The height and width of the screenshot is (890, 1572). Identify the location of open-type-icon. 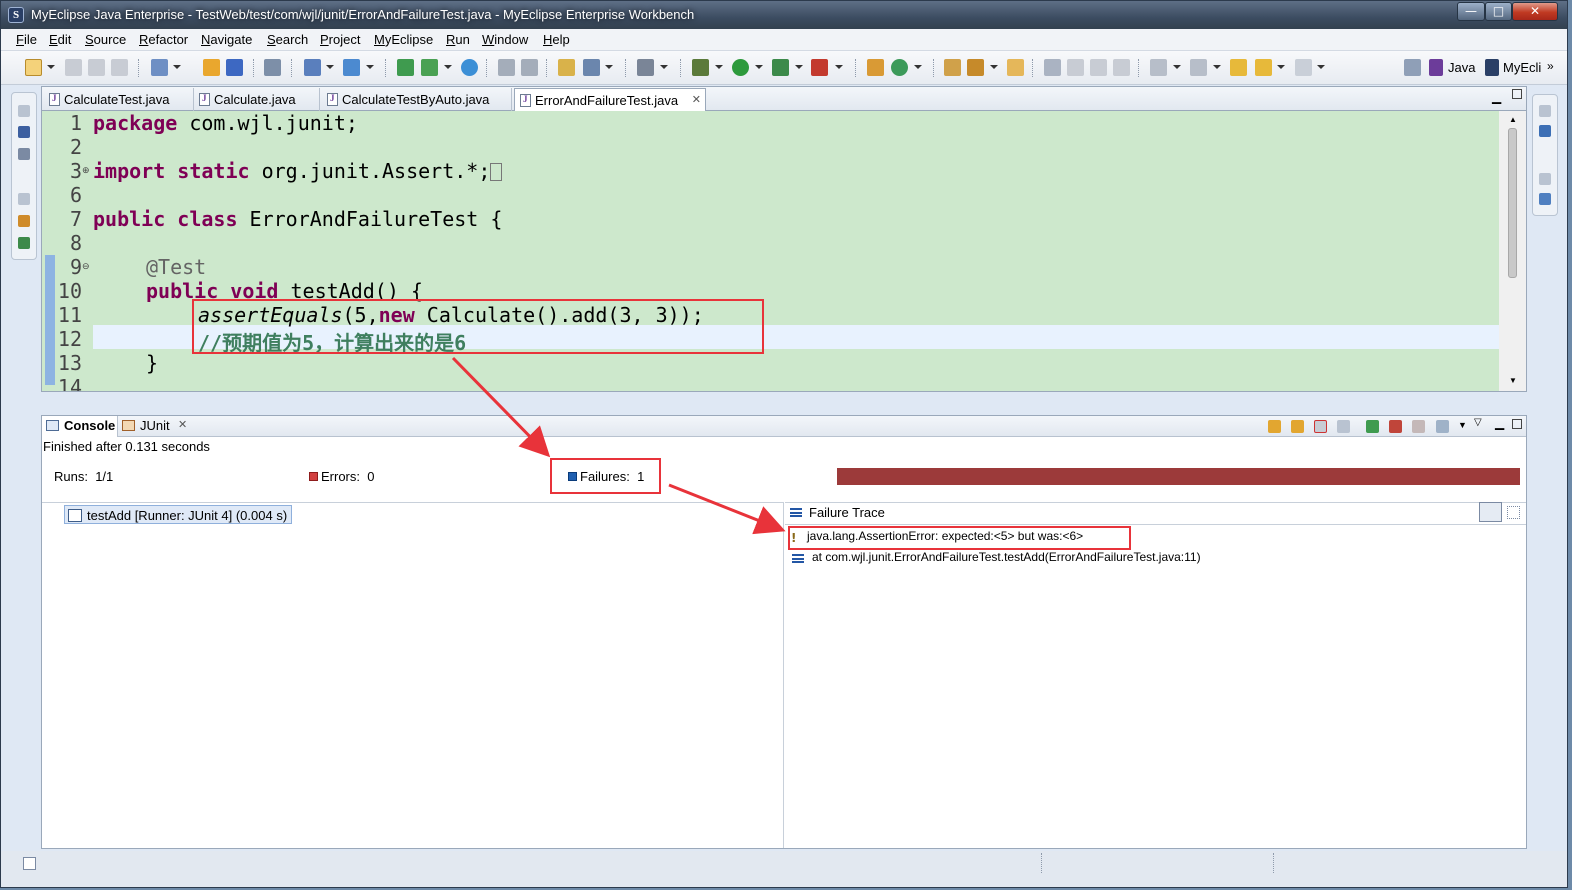
(566, 67).